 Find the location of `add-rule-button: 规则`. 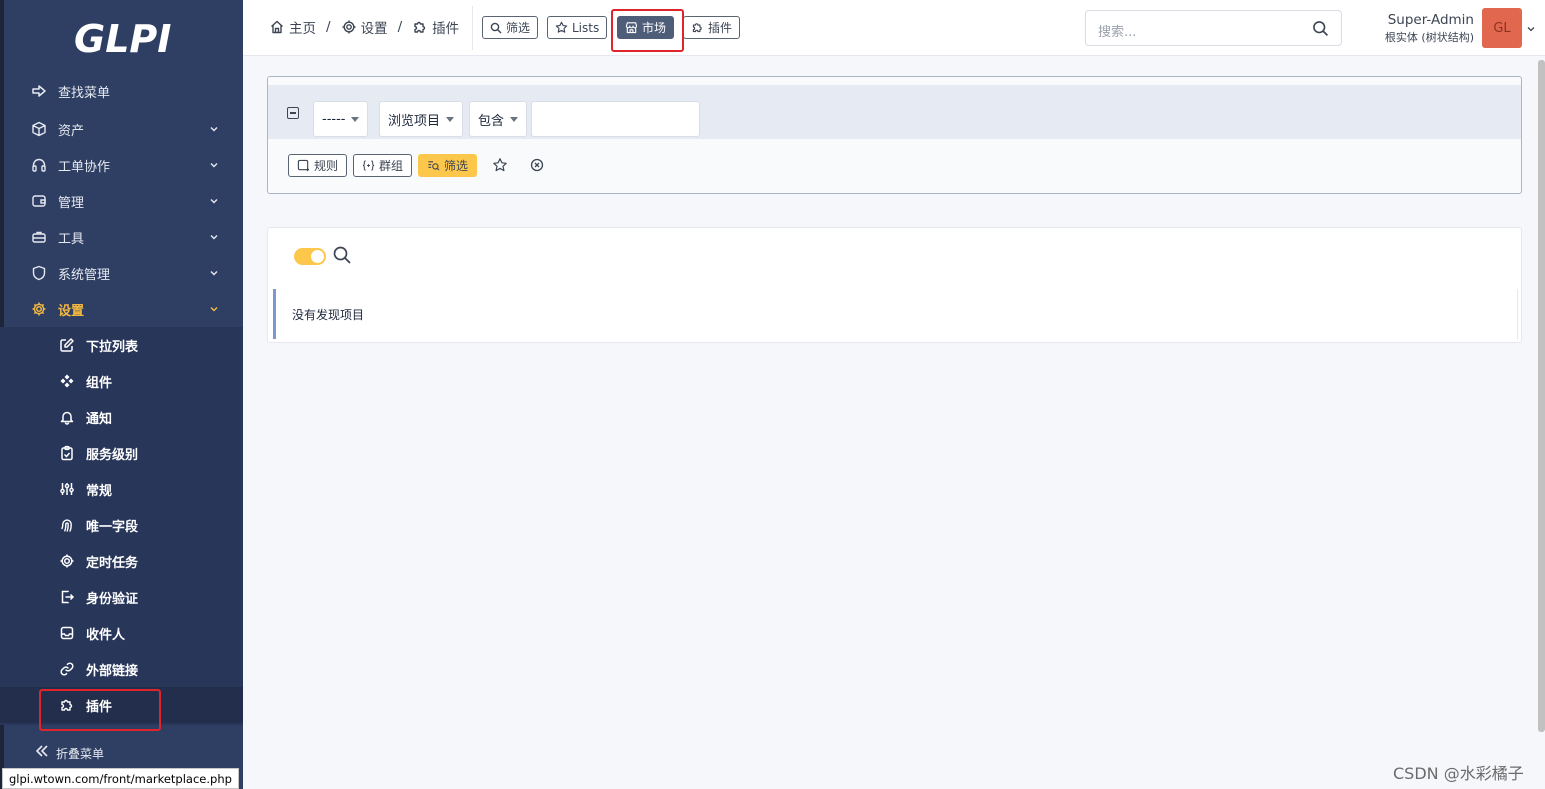

add-rule-button: 规则 is located at coordinates (318, 165).